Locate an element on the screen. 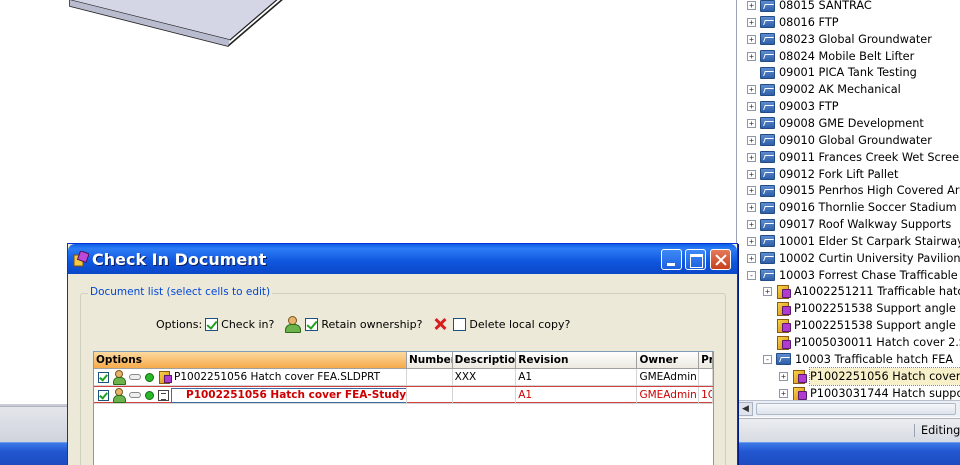 This screenshot has width=960, height=465. tree-item: + P1003031744 Hatch suppor is located at coordinates (869, 393).